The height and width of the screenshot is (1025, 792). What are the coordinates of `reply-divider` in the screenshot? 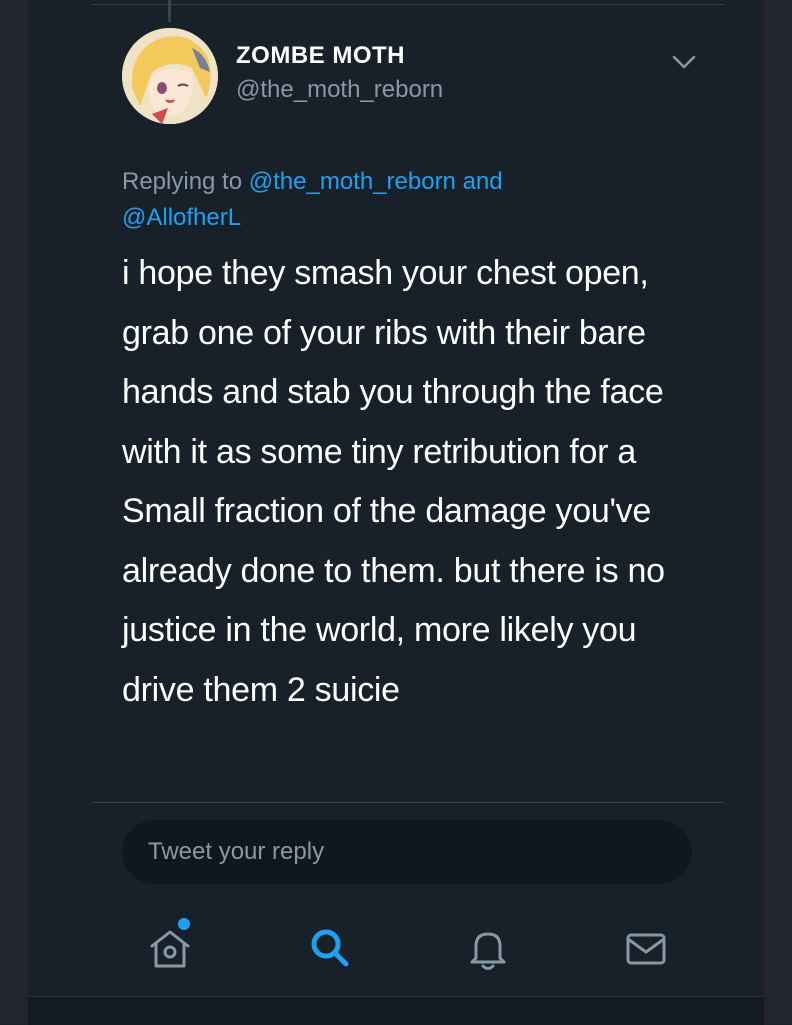 It's located at (408, 802).